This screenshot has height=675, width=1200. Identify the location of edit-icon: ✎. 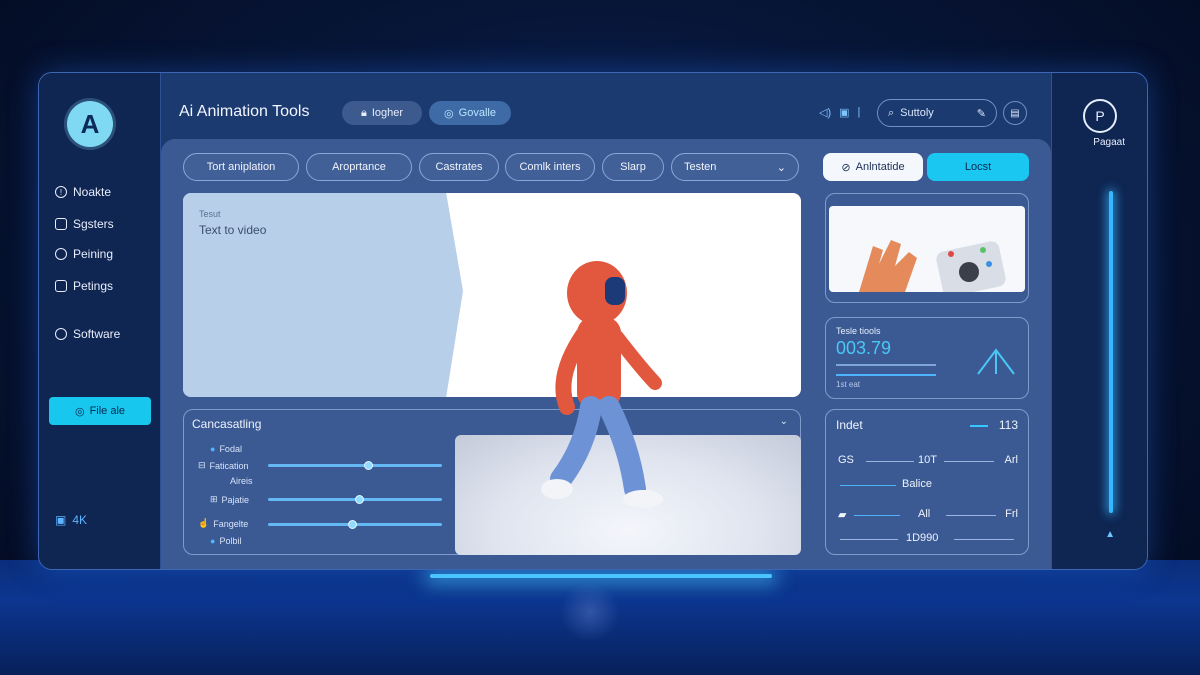
(981, 113).